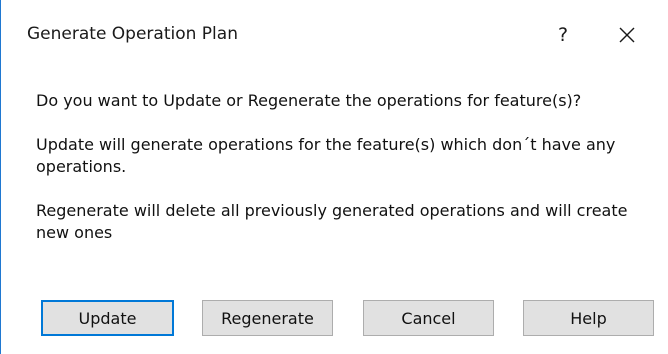 The height and width of the screenshot is (354, 668). I want to click on help-title-button: ?, so click(563, 35).